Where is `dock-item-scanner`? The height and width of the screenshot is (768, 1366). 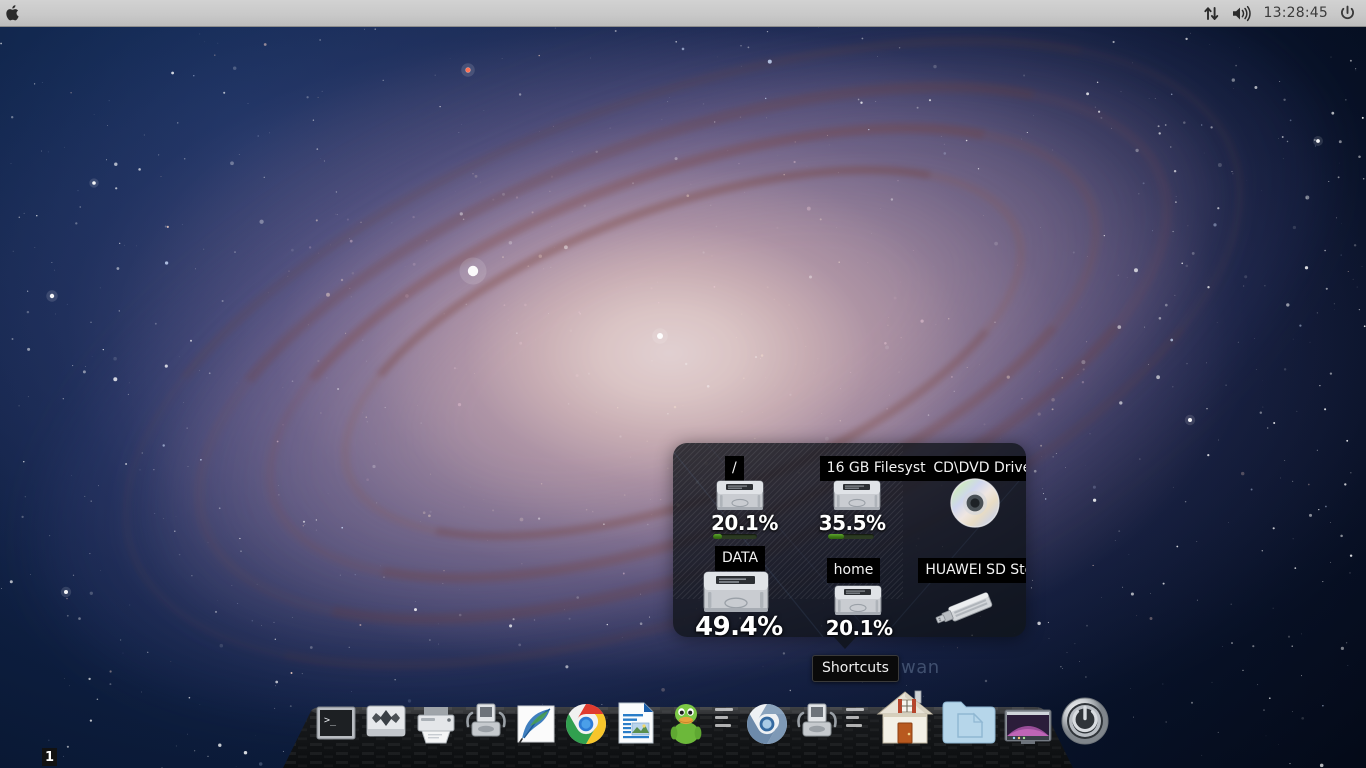
dock-item-scanner is located at coordinates (485, 721).